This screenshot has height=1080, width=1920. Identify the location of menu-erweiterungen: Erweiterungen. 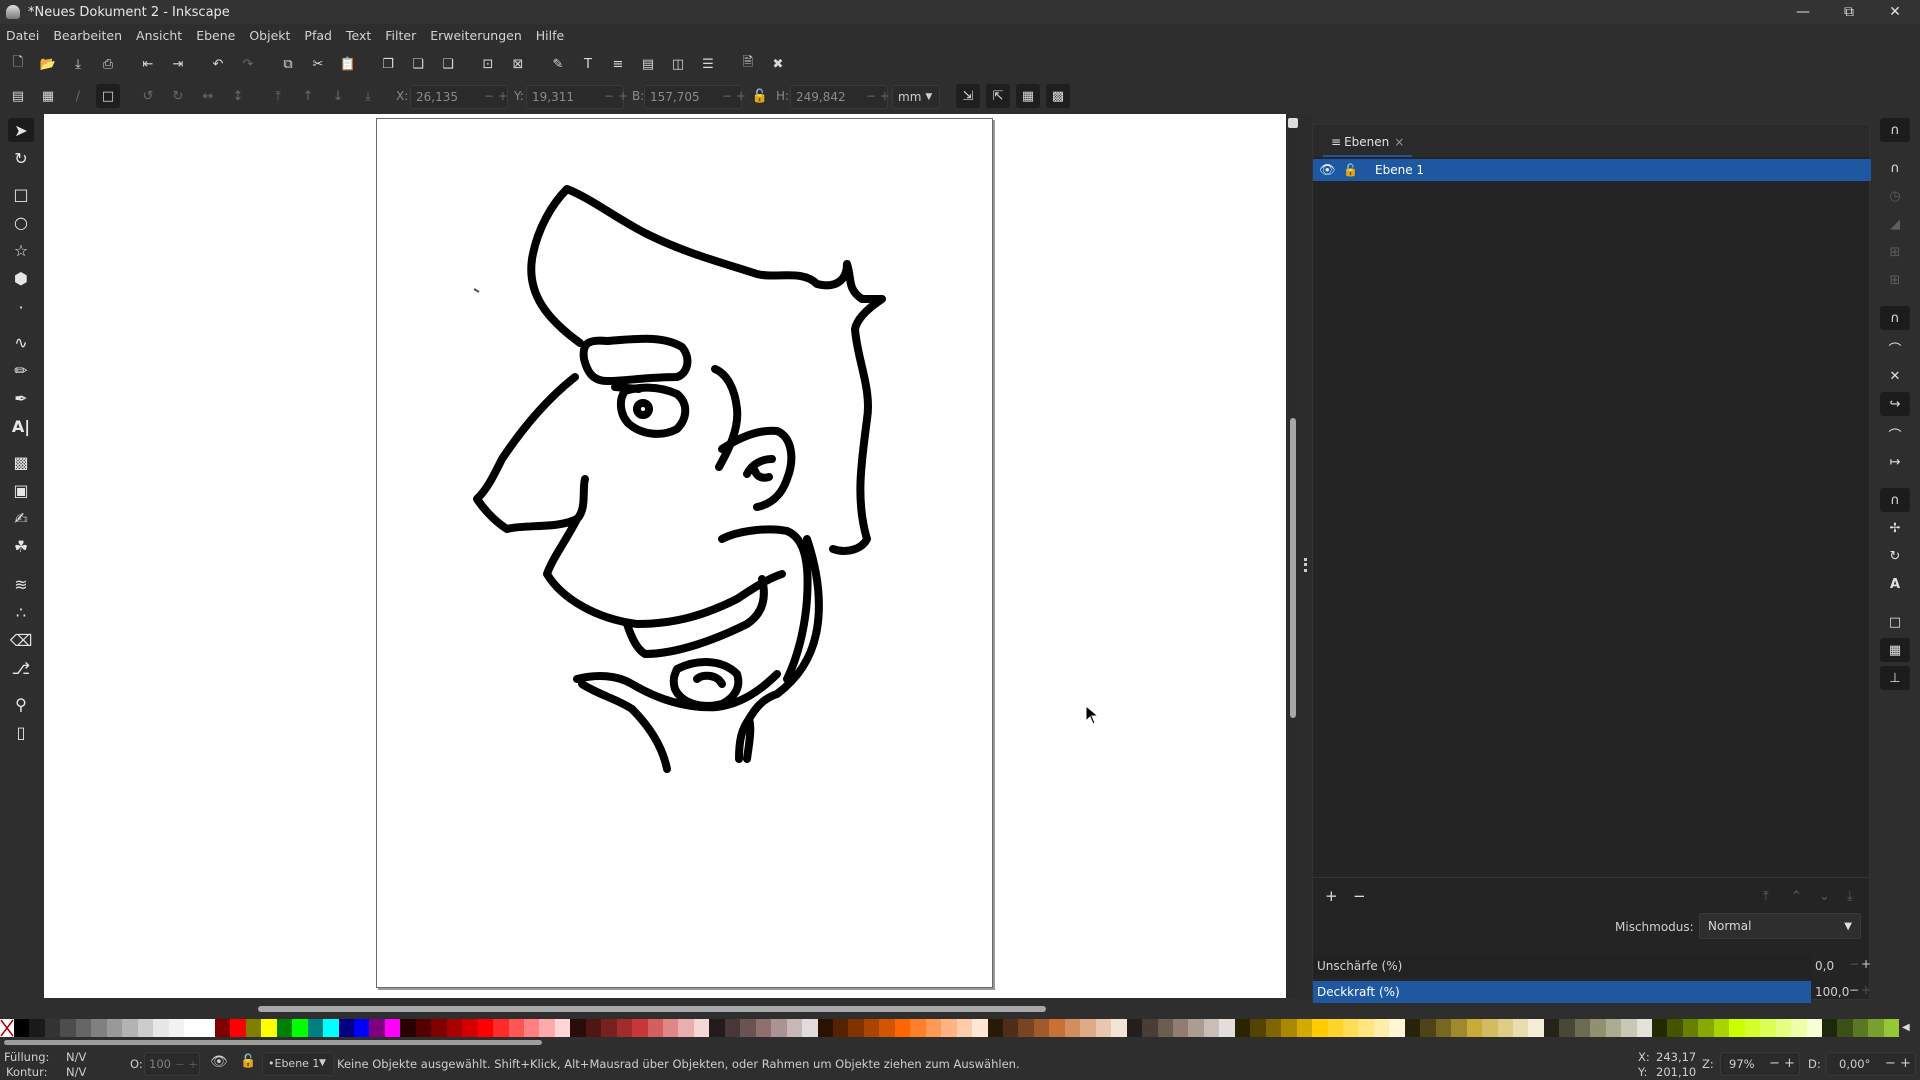
(476, 35).